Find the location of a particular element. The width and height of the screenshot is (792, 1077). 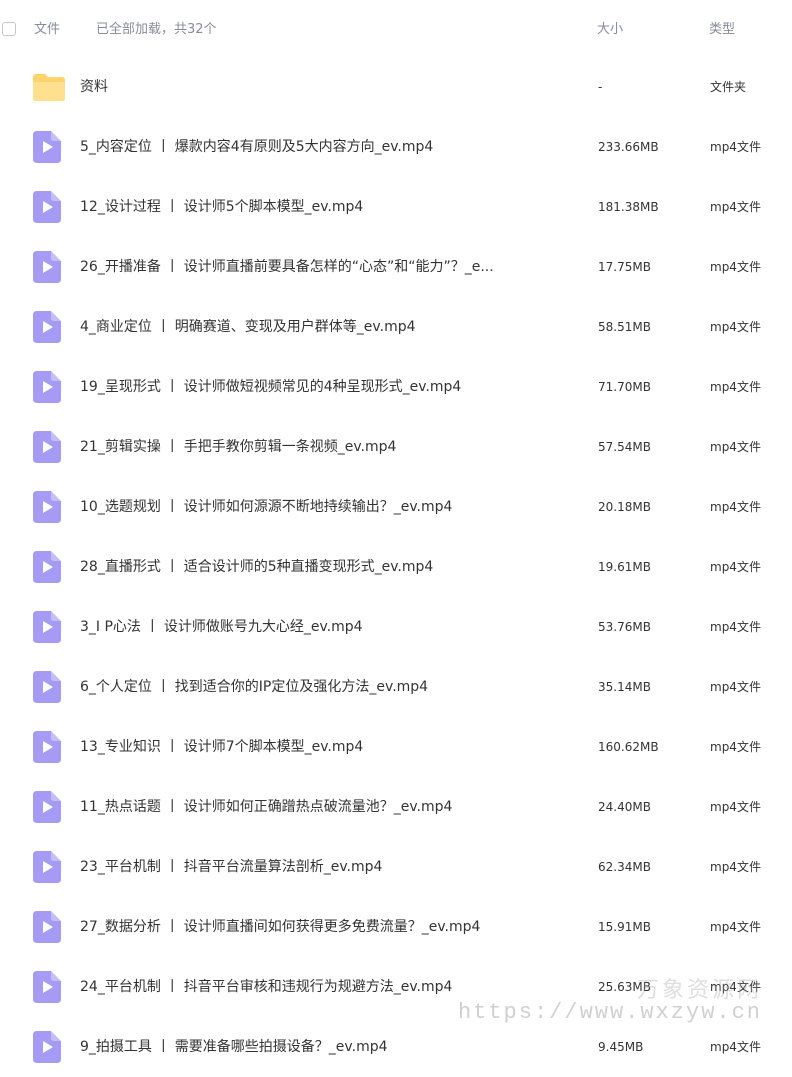

file-size: 71.70MB is located at coordinates (624, 387).